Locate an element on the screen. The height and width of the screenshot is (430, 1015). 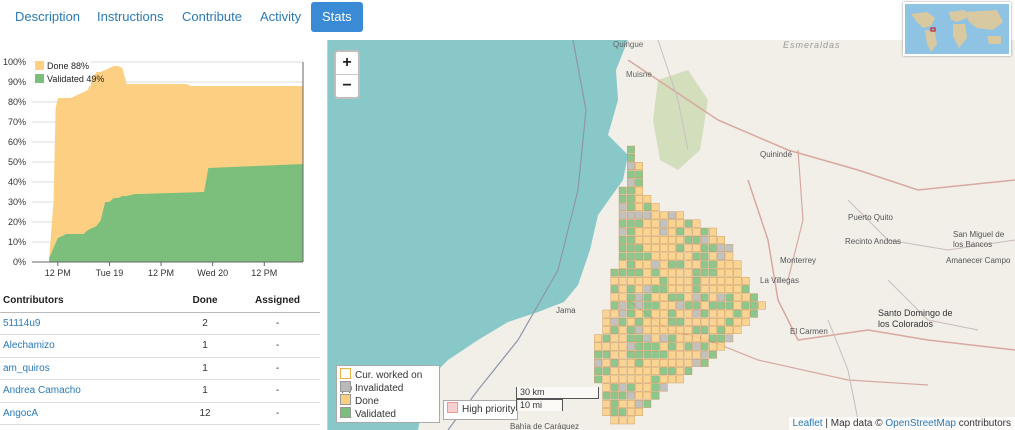
task-grid is located at coordinates (680, 285).